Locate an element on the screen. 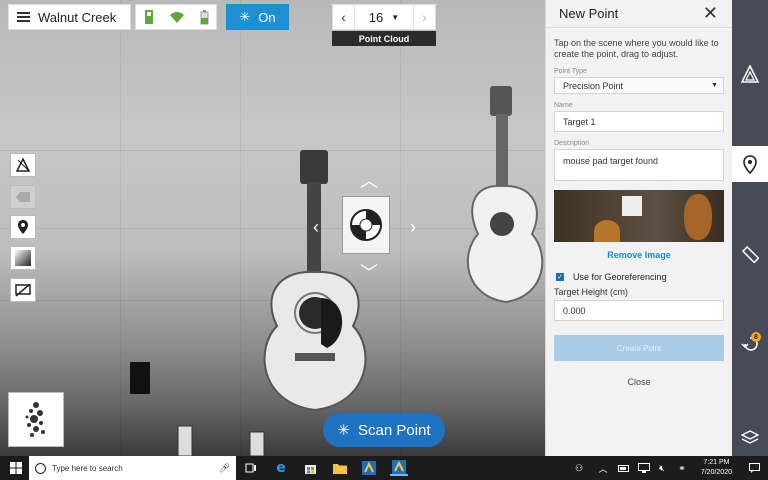 The width and height of the screenshot is (768, 480). clock-time: 7:21 PM is located at coordinates (716, 462).